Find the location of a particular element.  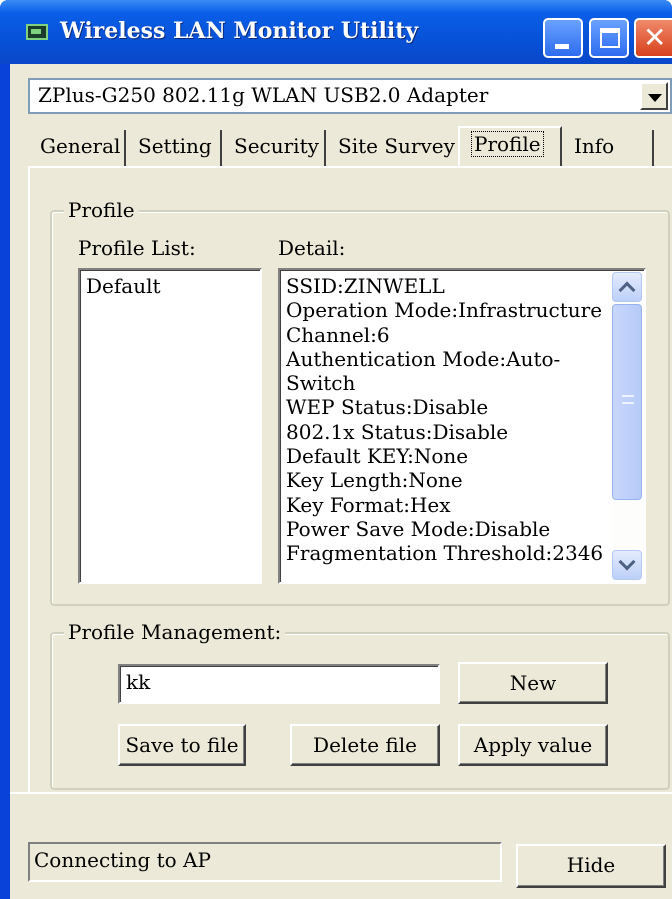

adapter-select: ZPlus-G250 802.11g WLAN USB2.0 Adapter is located at coordinates (350, 96).